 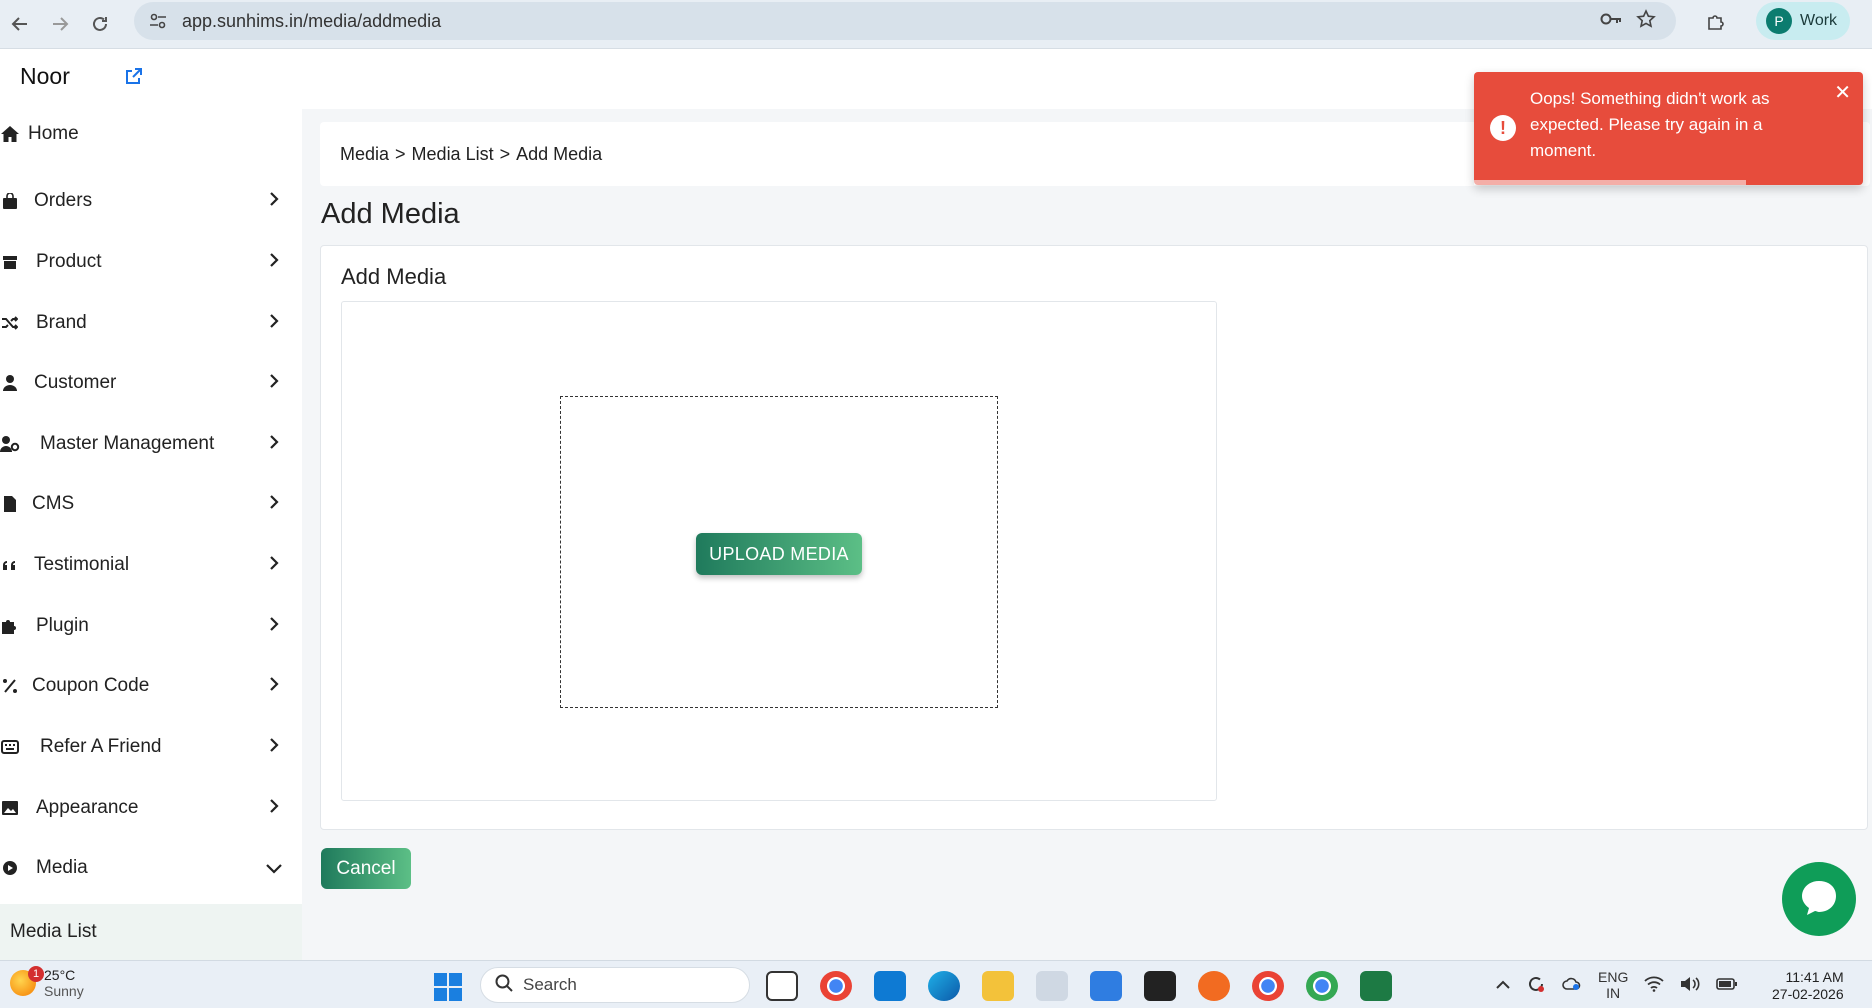 What do you see at coordinates (394, 276) in the screenshot?
I see `card-title: Add Media` at bounding box center [394, 276].